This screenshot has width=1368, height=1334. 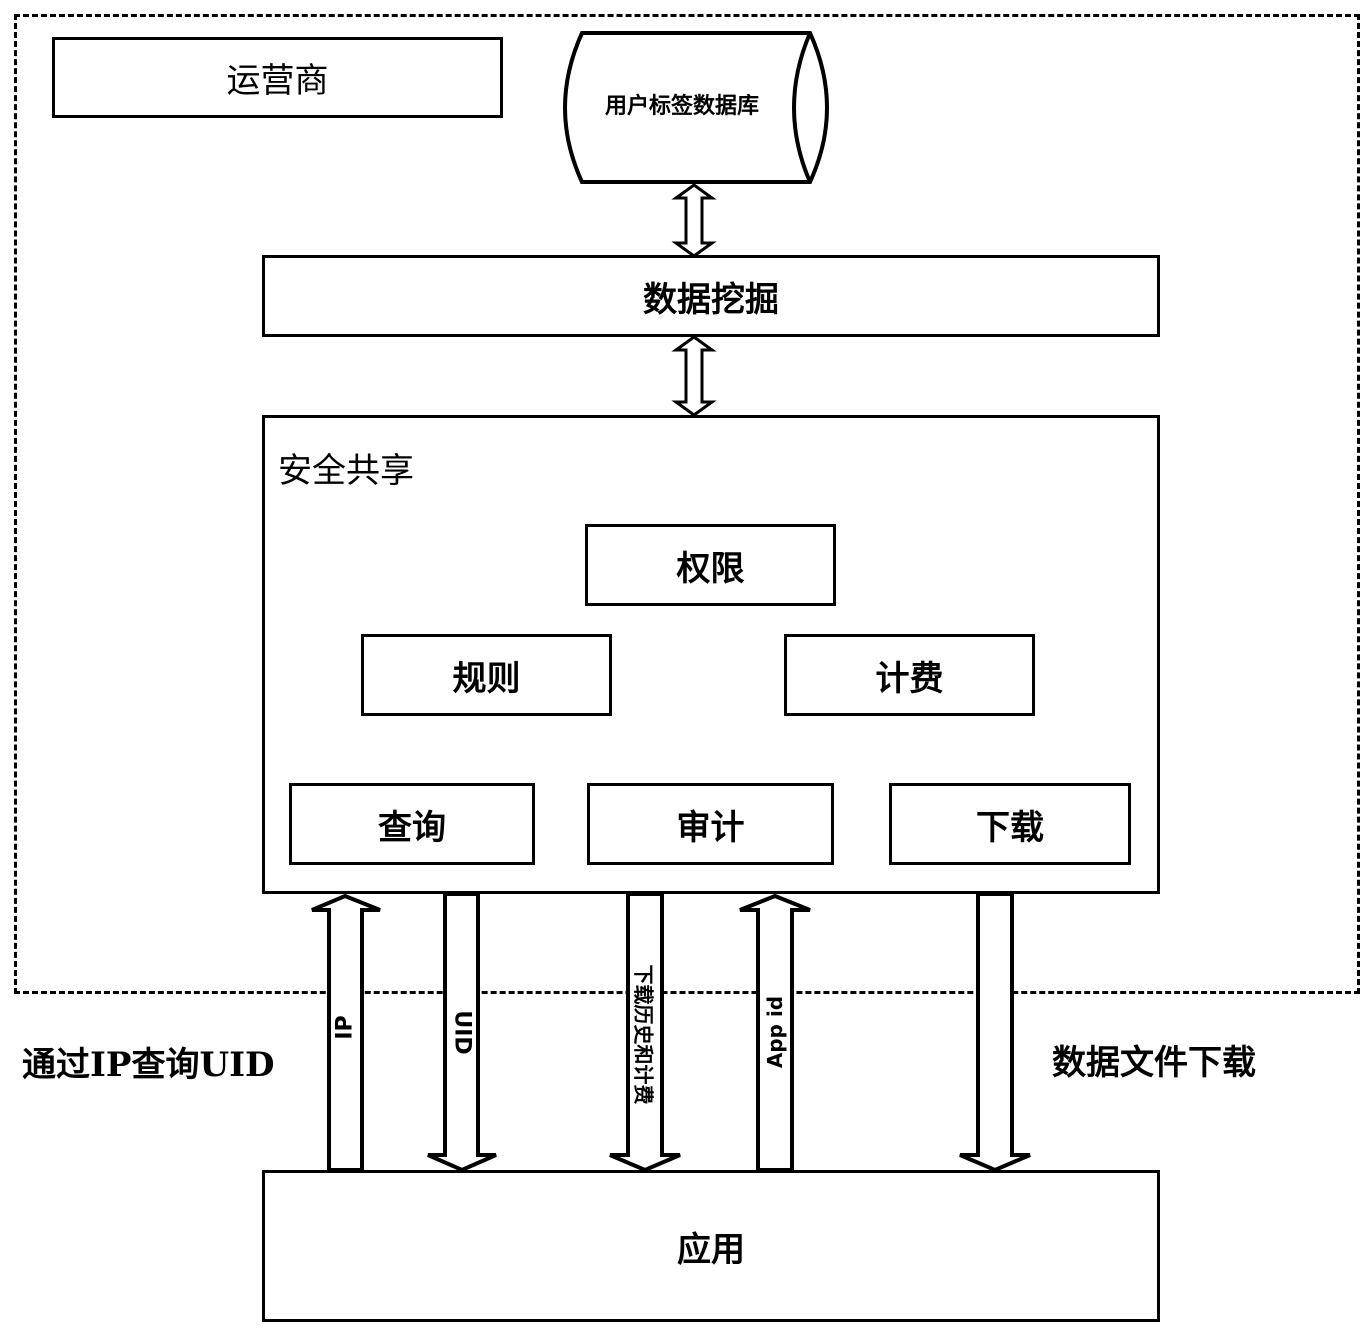 I want to click on audit-box: 审计, so click(x=710, y=824).